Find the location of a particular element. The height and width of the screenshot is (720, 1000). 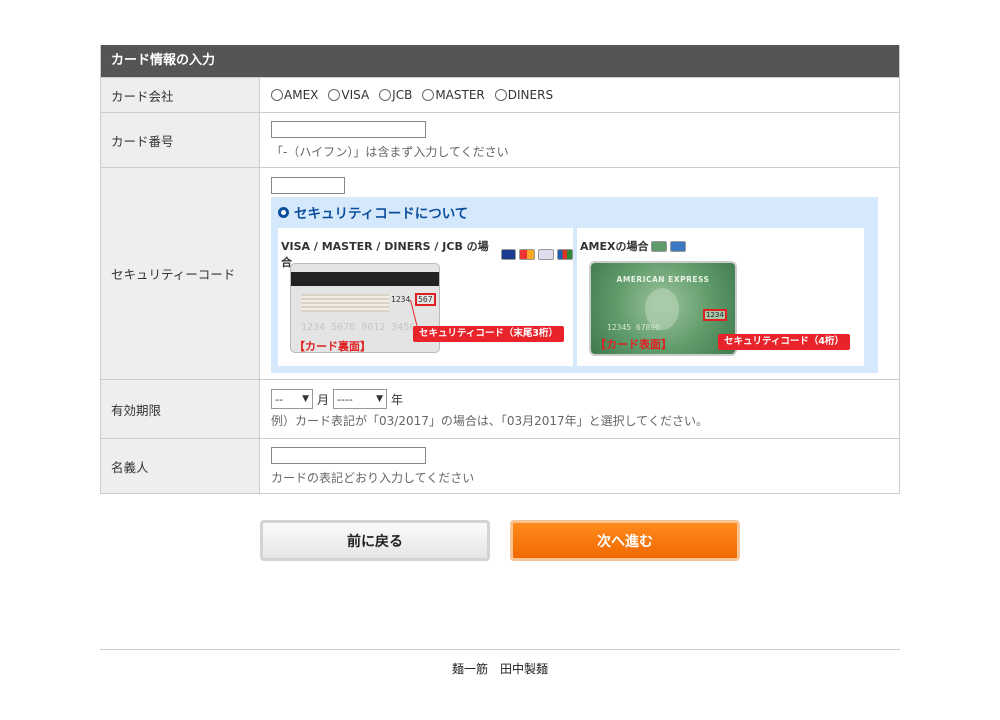

amex-blue-card-icon is located at coordinates (678, 246).